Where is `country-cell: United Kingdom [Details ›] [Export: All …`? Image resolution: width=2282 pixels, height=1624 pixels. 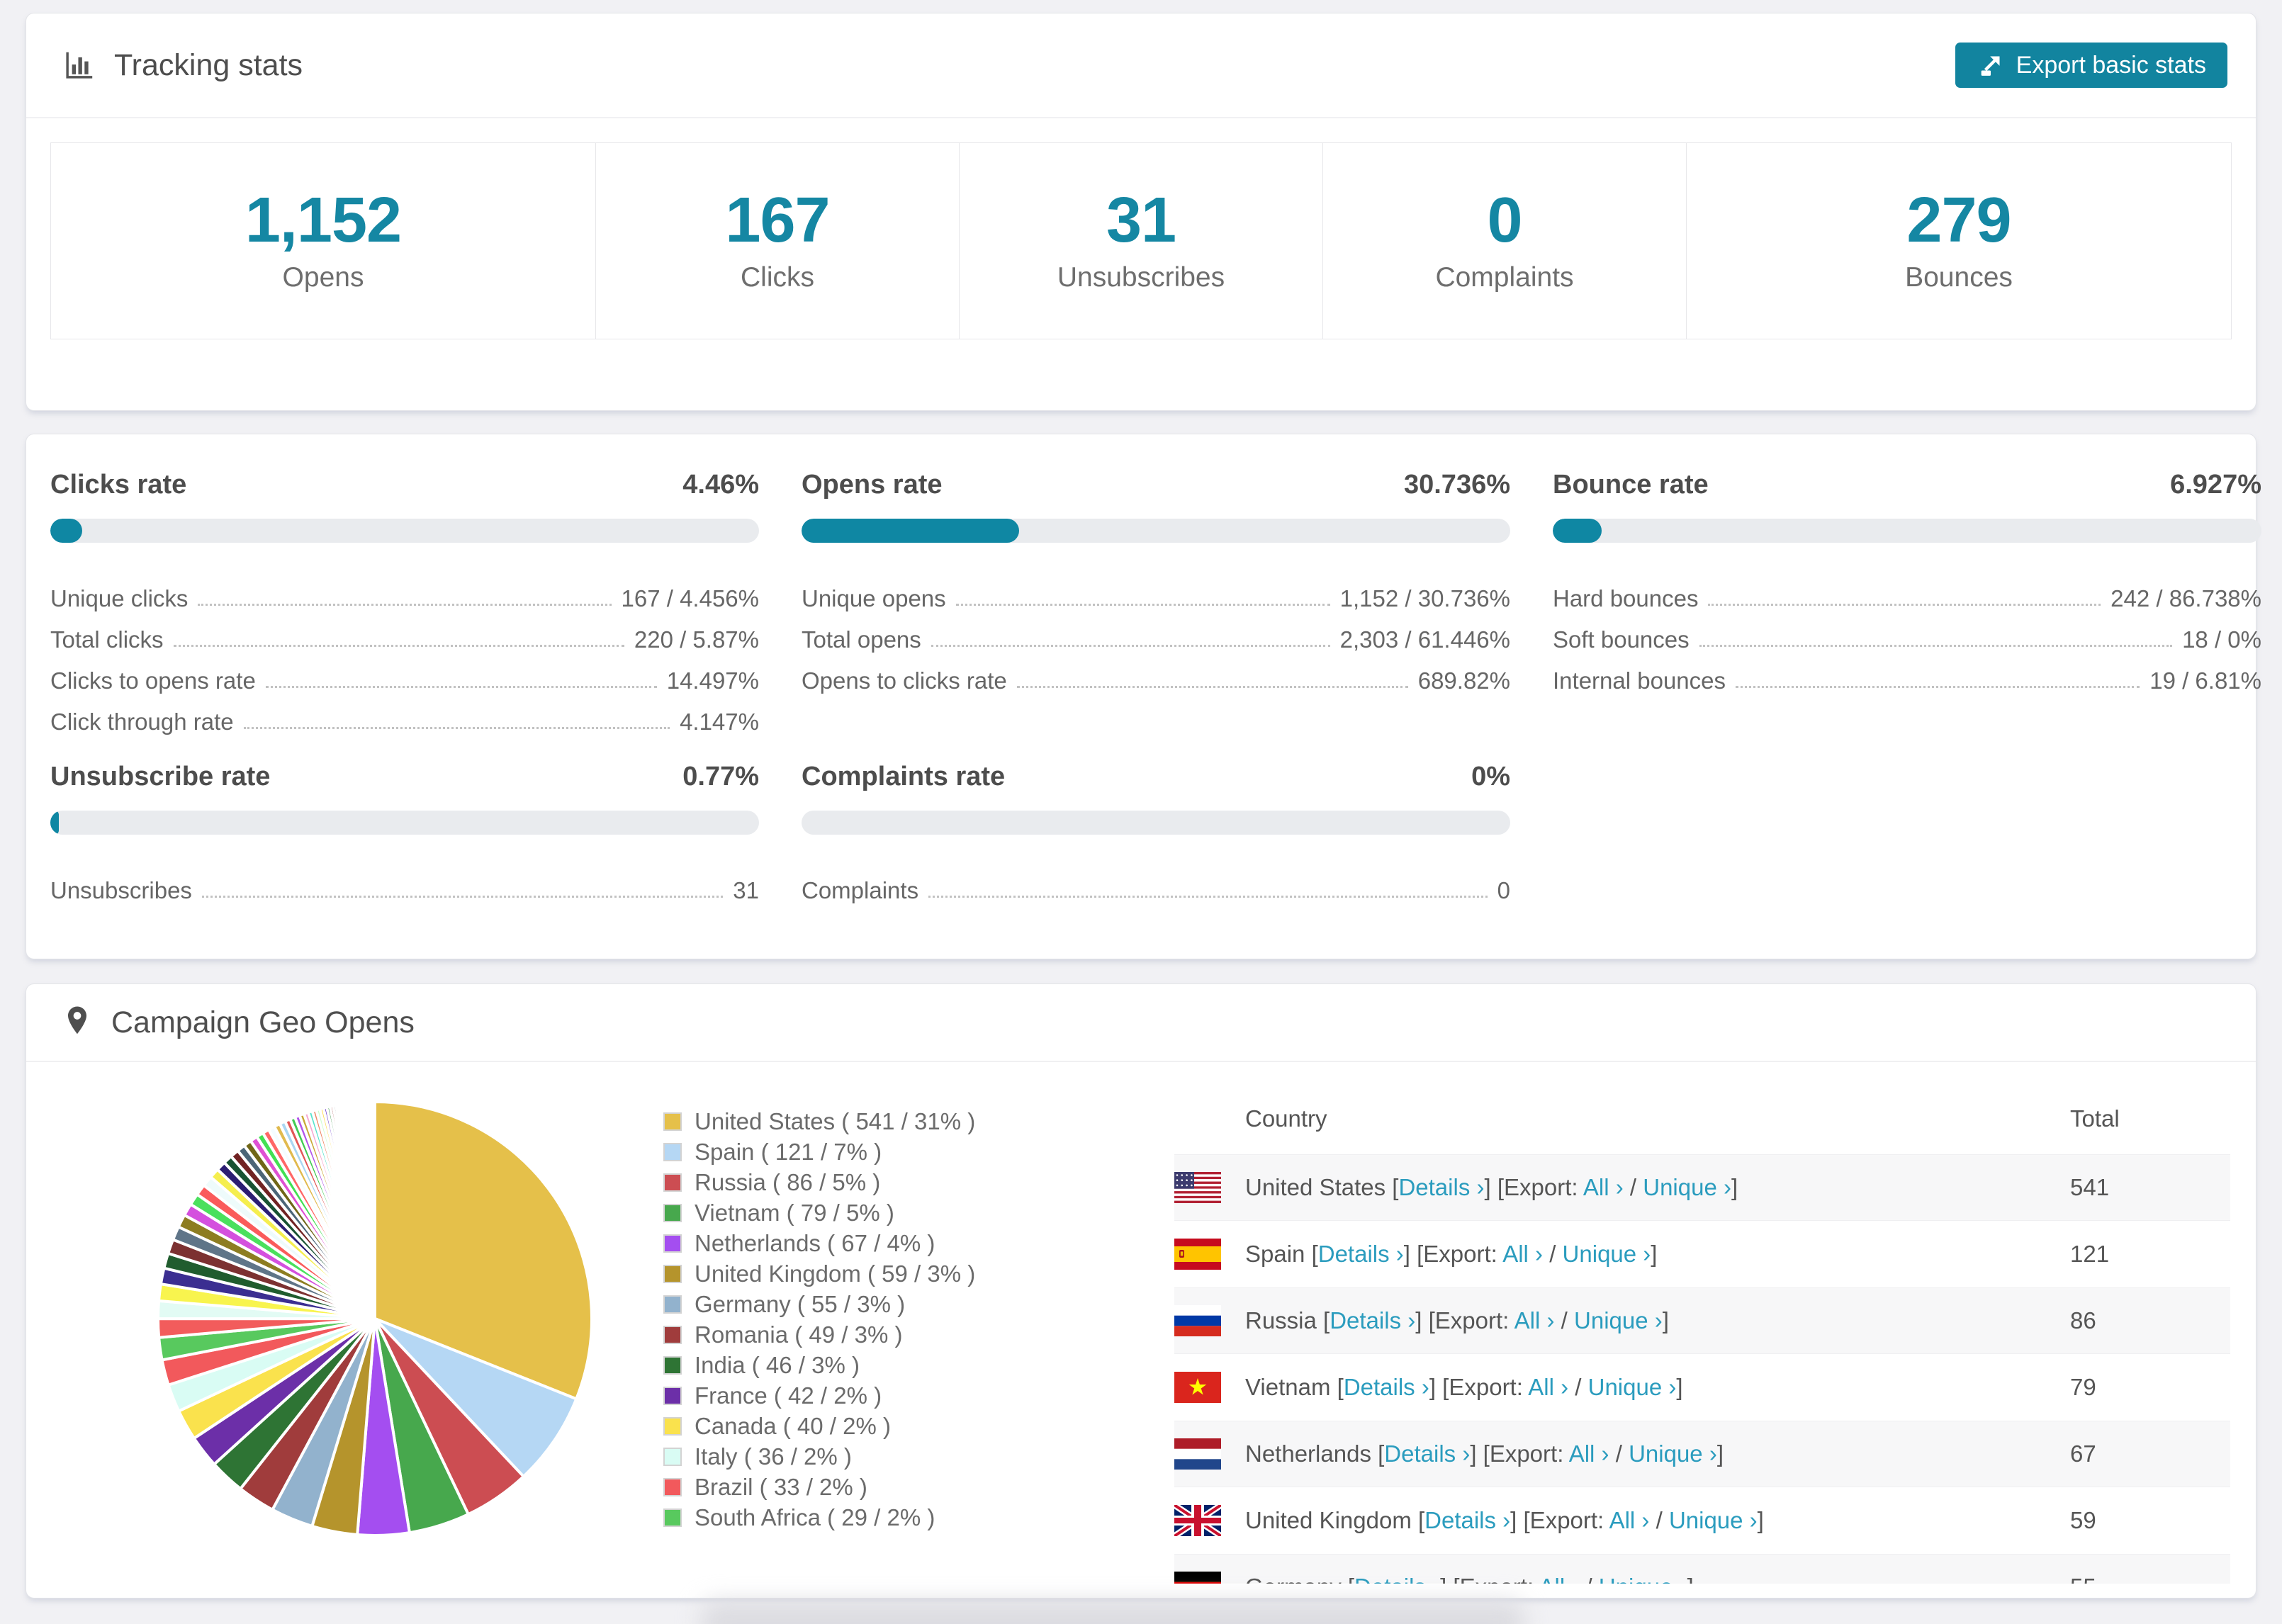
country-cell: United Kingdom [Details ›] [Export: All … is located at coordinates (1505, 1520).